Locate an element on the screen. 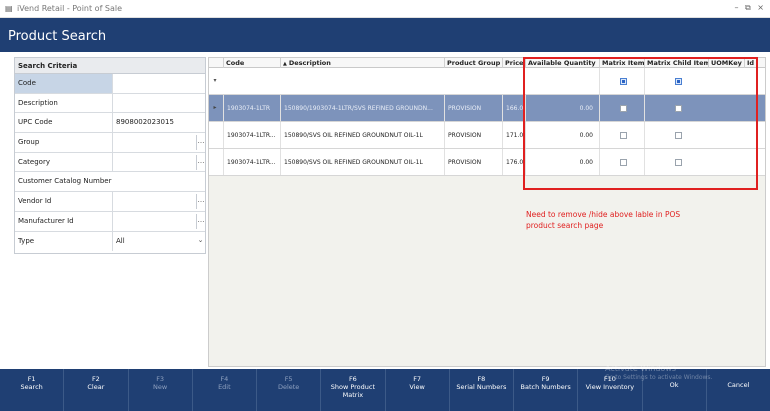 The image size is (770, 411). criteria-label: Group is located at coordinates (64, 142).